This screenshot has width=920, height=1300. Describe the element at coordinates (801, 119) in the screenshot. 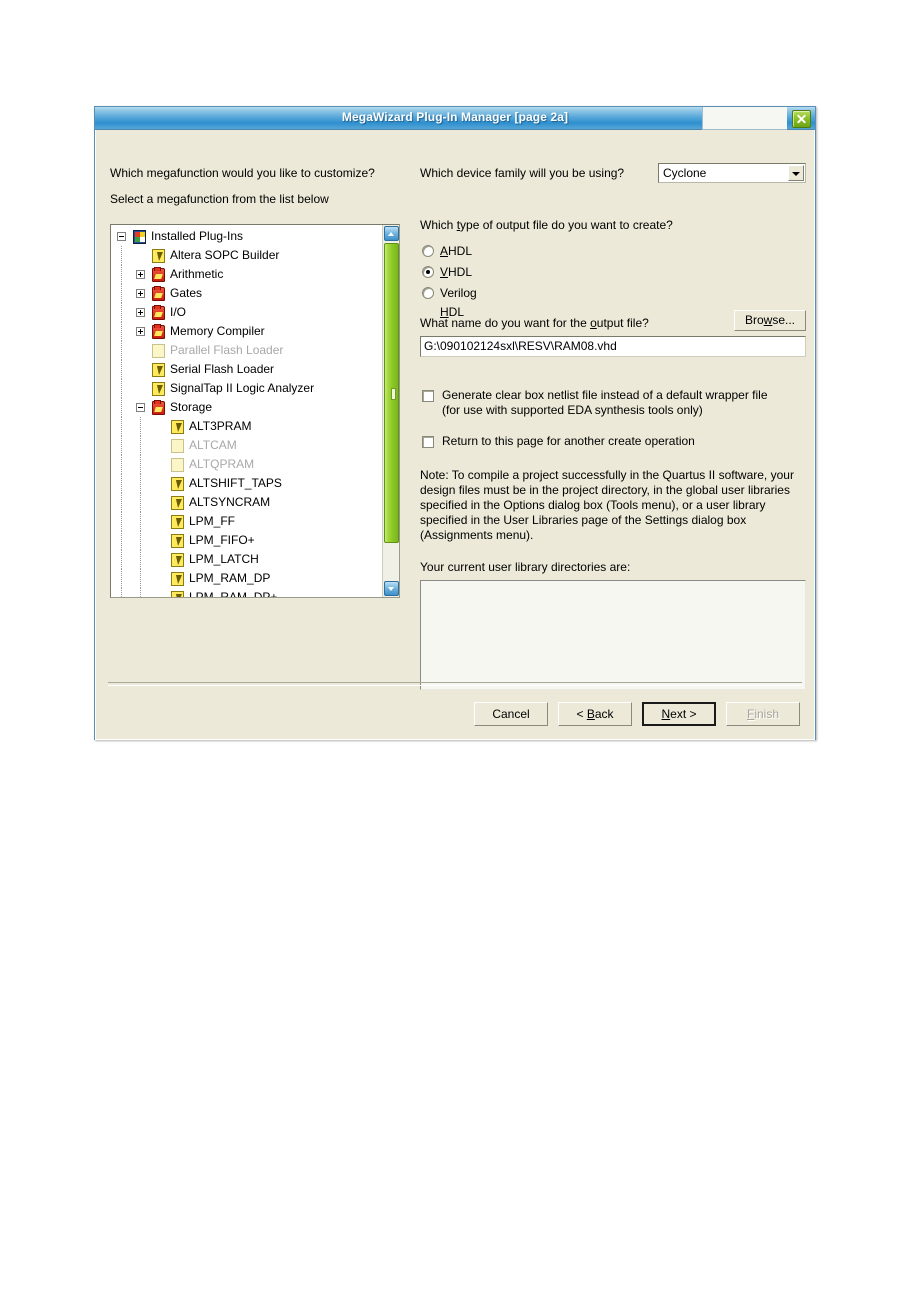

I see `close-icon` at that location.